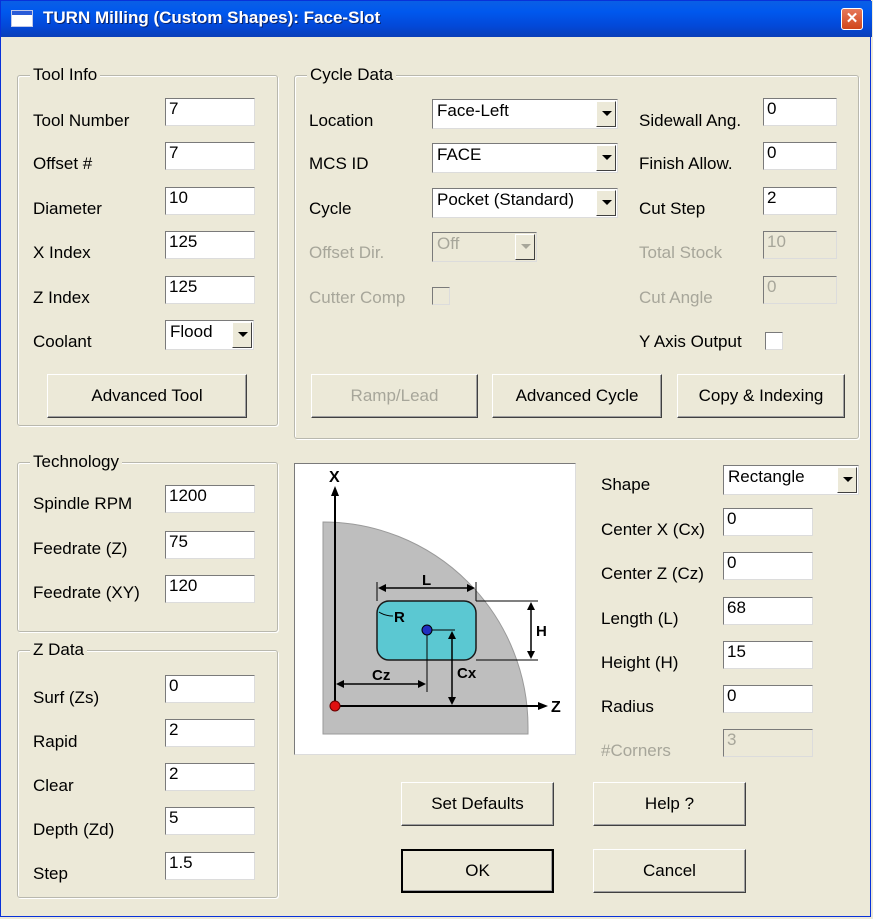 This screenshot has height=919, width=873. What do you see at coordinates (525, 114) in the screenshot?
I see `location-select: Face-Left` at bounding box center [525, 114].